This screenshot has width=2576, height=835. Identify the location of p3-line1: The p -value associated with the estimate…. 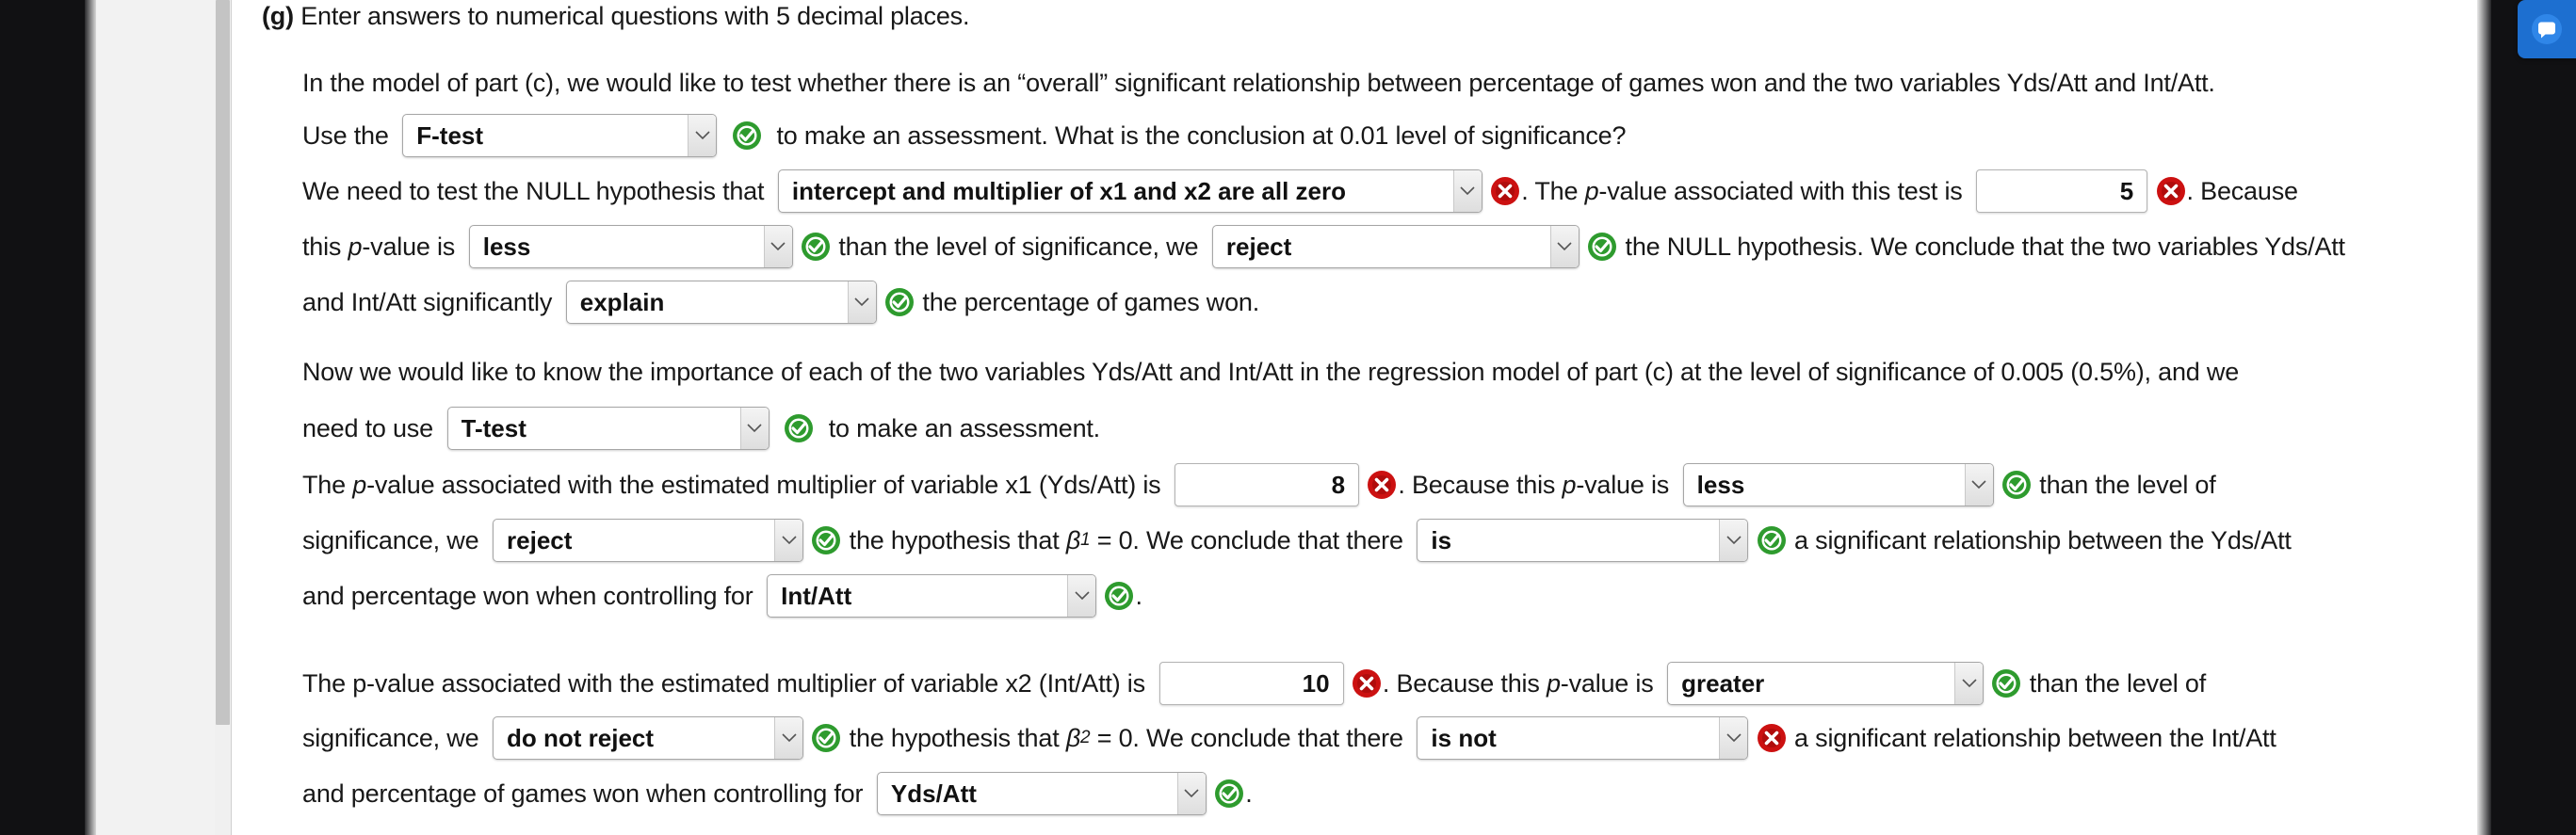
(1259, 485).